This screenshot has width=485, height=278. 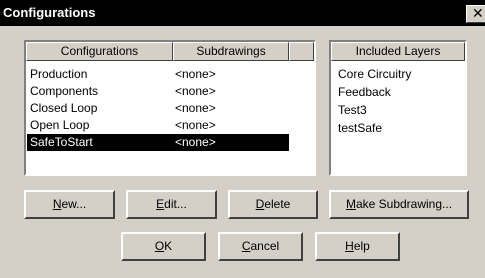 I want to click on config-row: Production <none>, so click(x=158, y=74).